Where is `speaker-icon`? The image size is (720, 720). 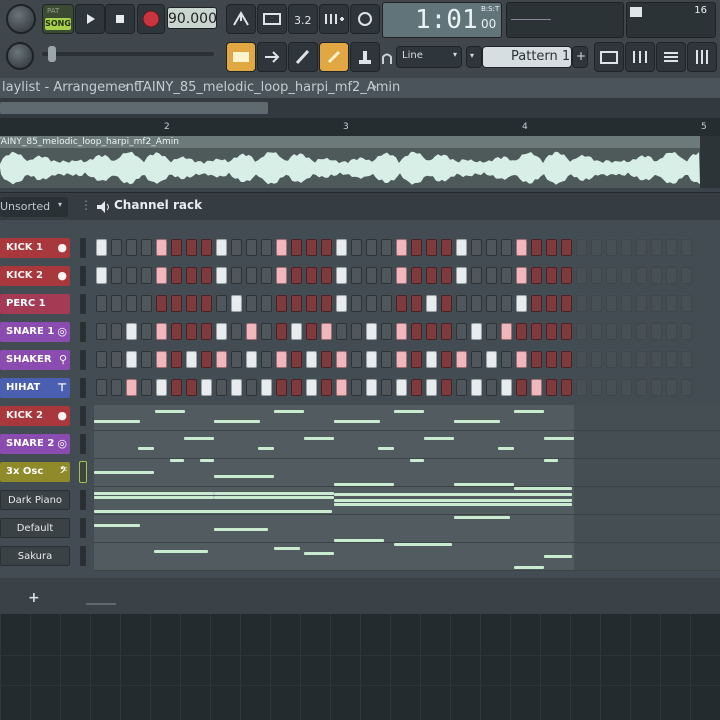
speaker-icon is located at coordinates (103, 207).